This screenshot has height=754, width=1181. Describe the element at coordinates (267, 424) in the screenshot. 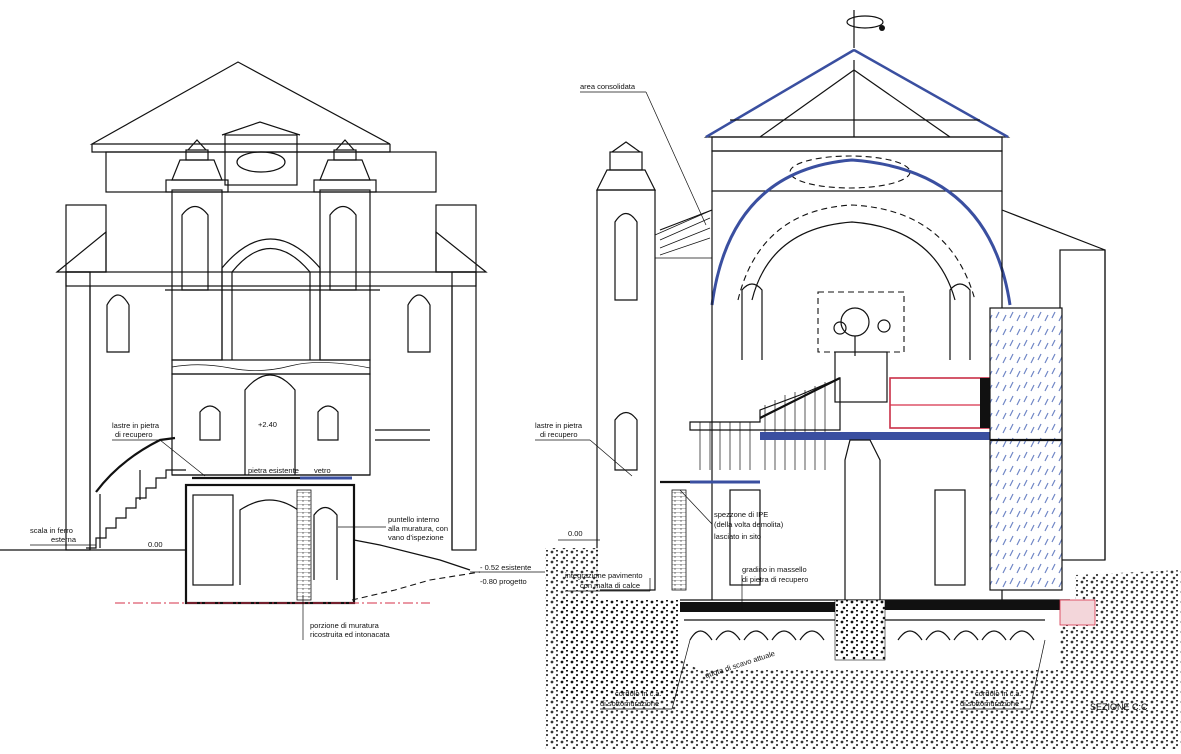

I see `level-plus-240: +2.40` at that location.